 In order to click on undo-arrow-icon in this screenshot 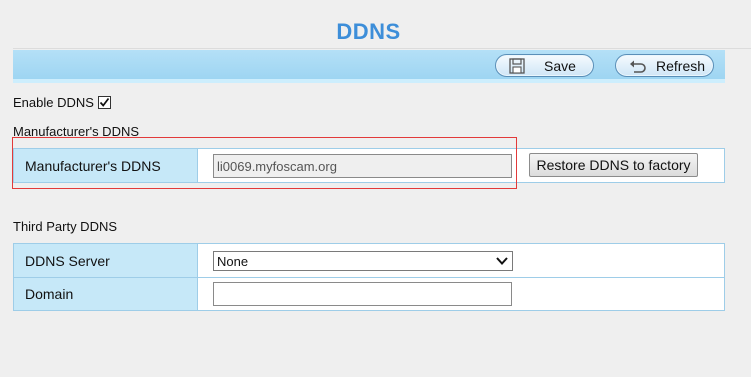, I will do `click(637, 66)`.